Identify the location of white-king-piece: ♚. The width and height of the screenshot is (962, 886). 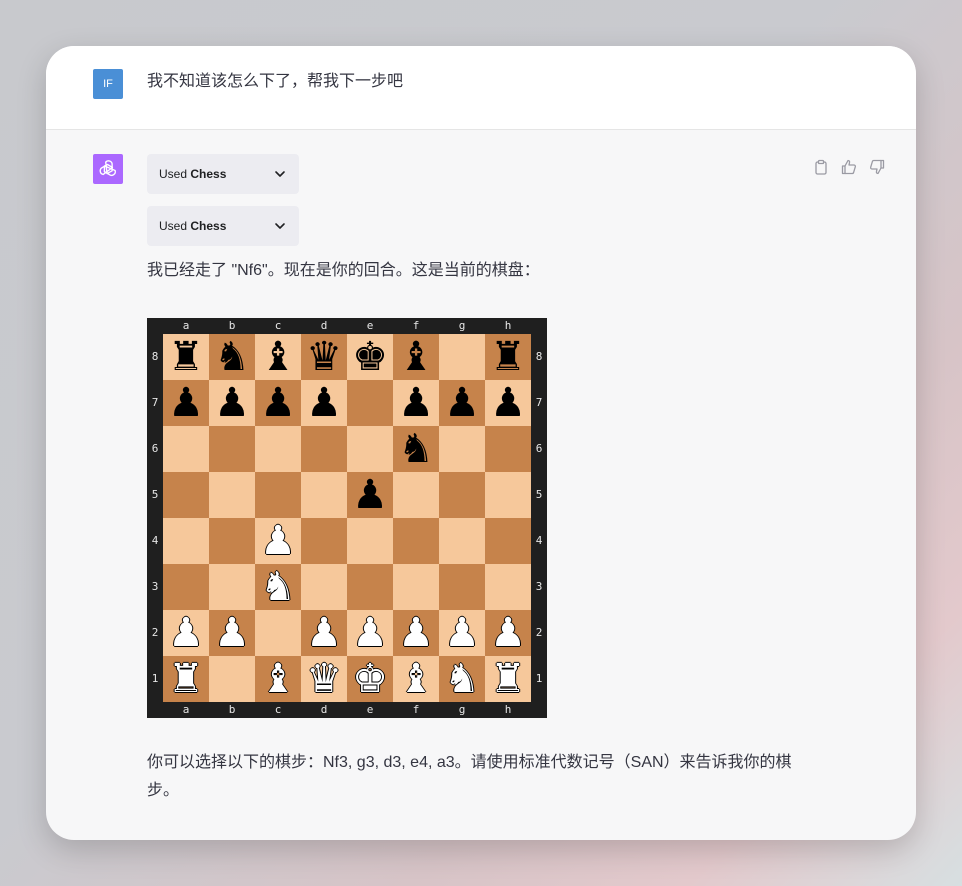
(370, 679).